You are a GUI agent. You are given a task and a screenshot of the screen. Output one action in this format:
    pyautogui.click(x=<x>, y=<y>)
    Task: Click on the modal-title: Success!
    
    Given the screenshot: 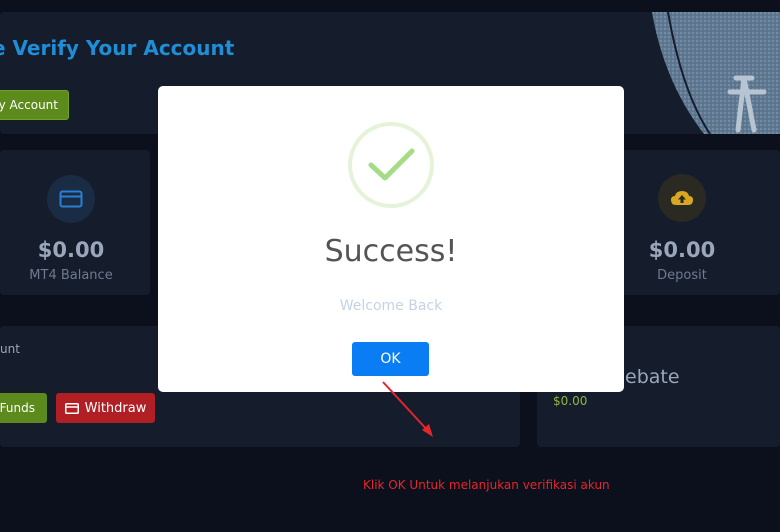 What is the action you would take?
    pyautogui.click(x=391, y=251)
    